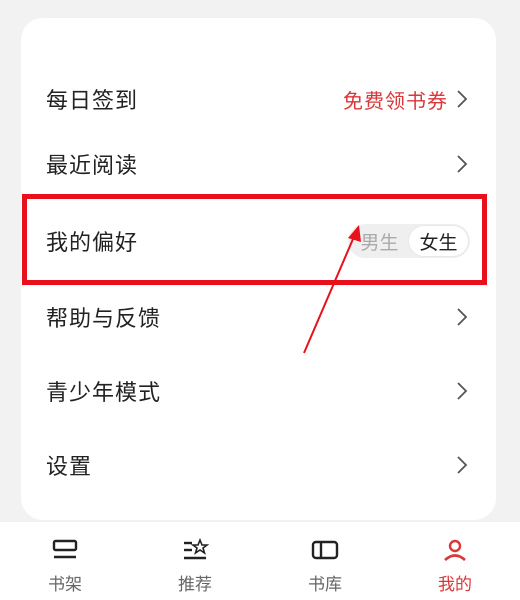 The height and width of the screenshot is (600, 520). I want to click on tab-bookshelf: 书架, so click(65, 561).